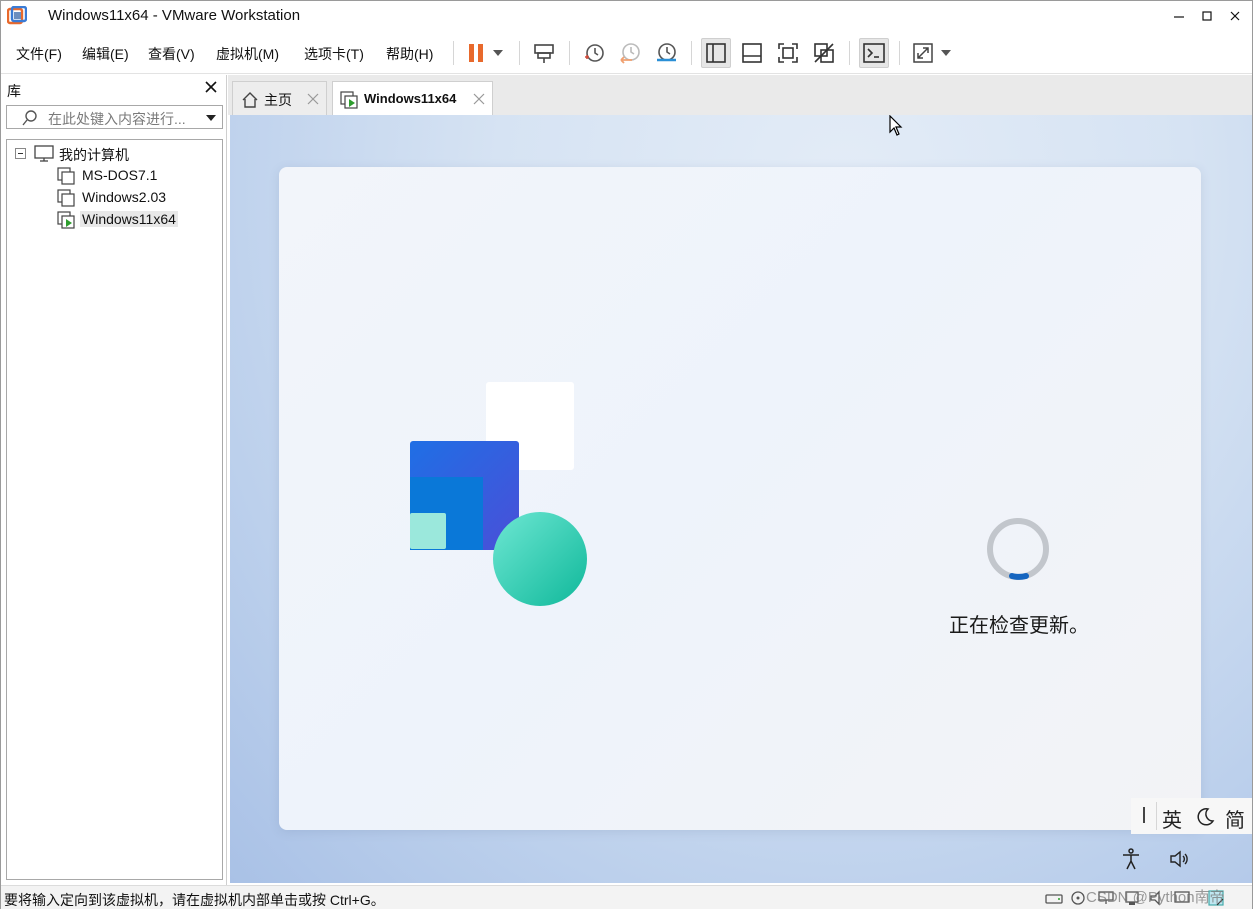 This screenshot has height=910, width=1253. Describe the element at coordinates (20, 153) in the screenshot. I see `collapse-icon` at that location.